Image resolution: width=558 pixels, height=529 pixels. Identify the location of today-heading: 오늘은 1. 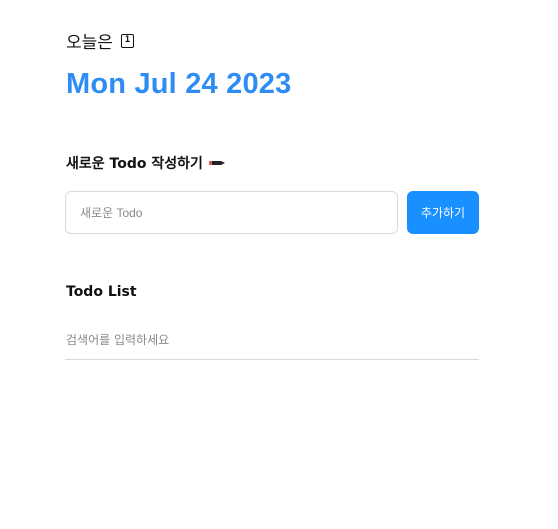
(100, 40).